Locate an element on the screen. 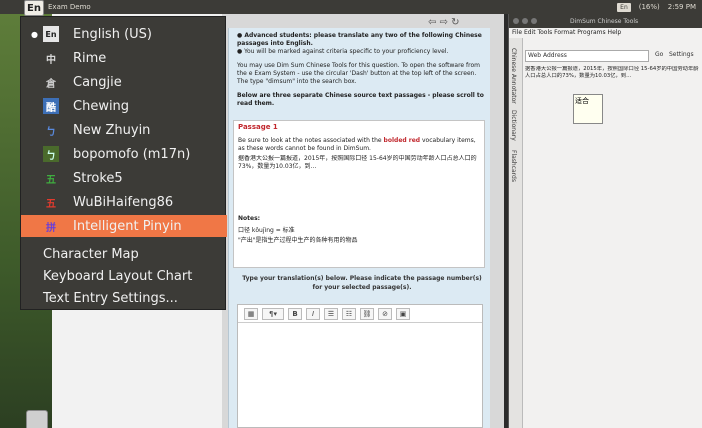  format-dropdown-icon: ¶▾ is located at coordinates (273, 313).